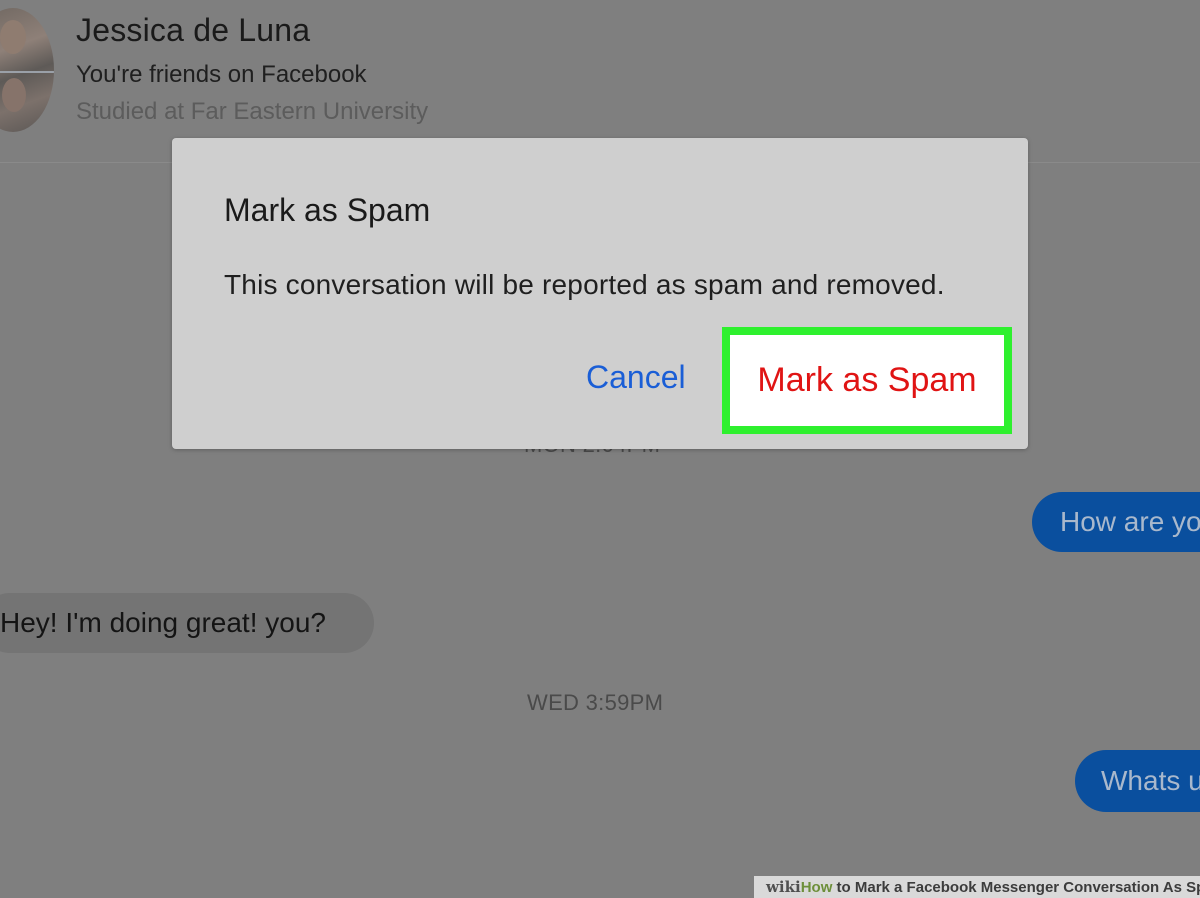 The height and width of the screenshot is (898, 1200). Describe the element at coordinates (327, 210) in the screenshot. I see `dialog-title: Mark as Spam` at that location.